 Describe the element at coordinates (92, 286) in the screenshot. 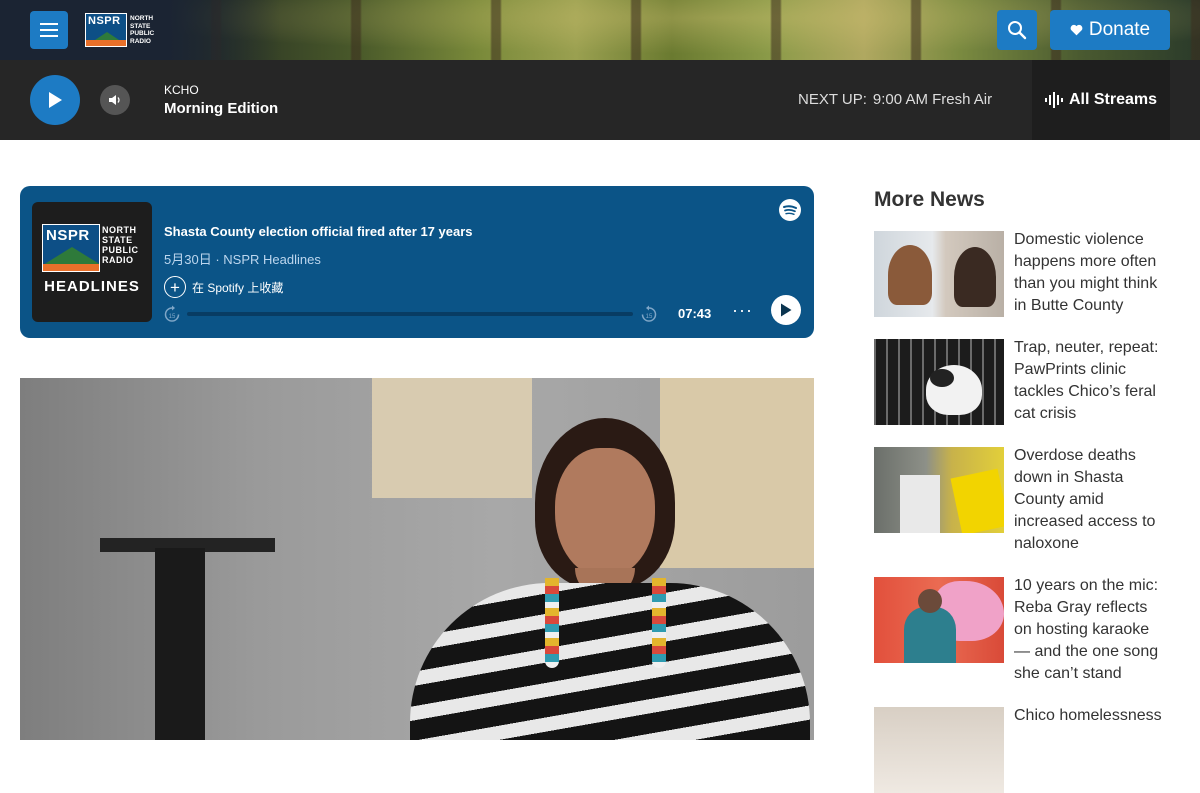

I see `cover-title: HEADLINES` at that location.